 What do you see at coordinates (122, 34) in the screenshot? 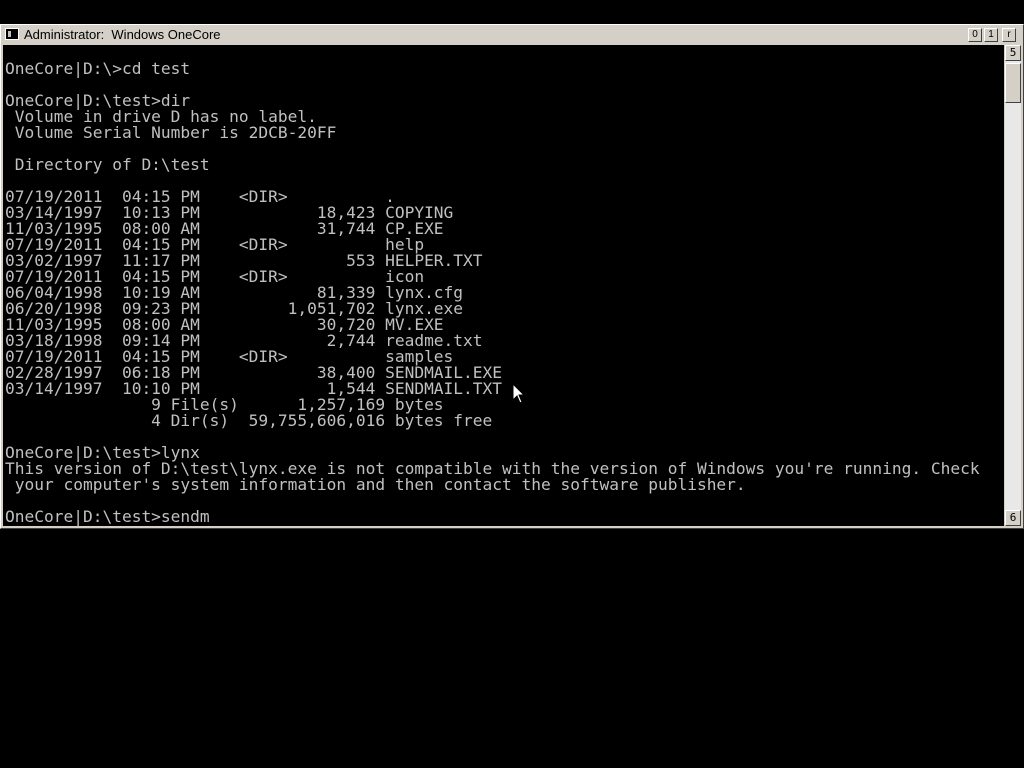
I see `window-title: Administrator: Windows OneCore` at bounding box center [122, 34].